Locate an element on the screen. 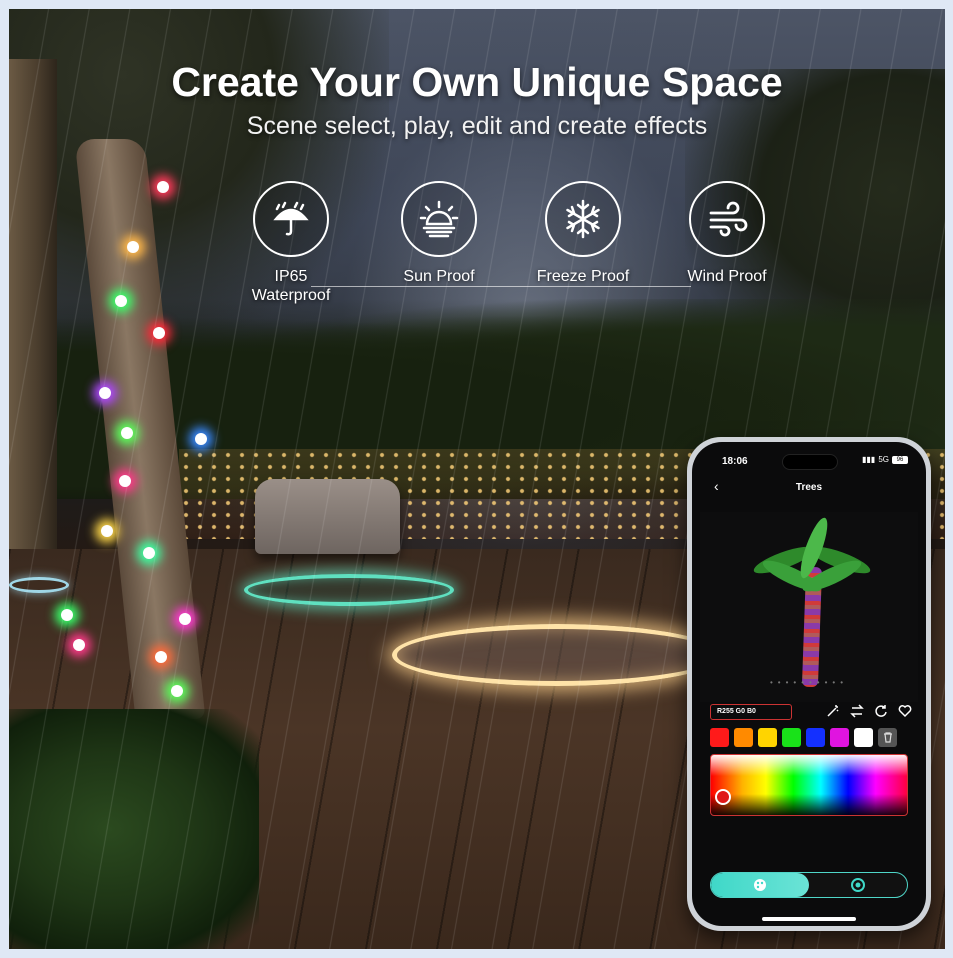 Image resolution: width=953 pixels, height=958 pixels. rgb-readout: R255 G0 B0 is located at coordinates (751, 712).